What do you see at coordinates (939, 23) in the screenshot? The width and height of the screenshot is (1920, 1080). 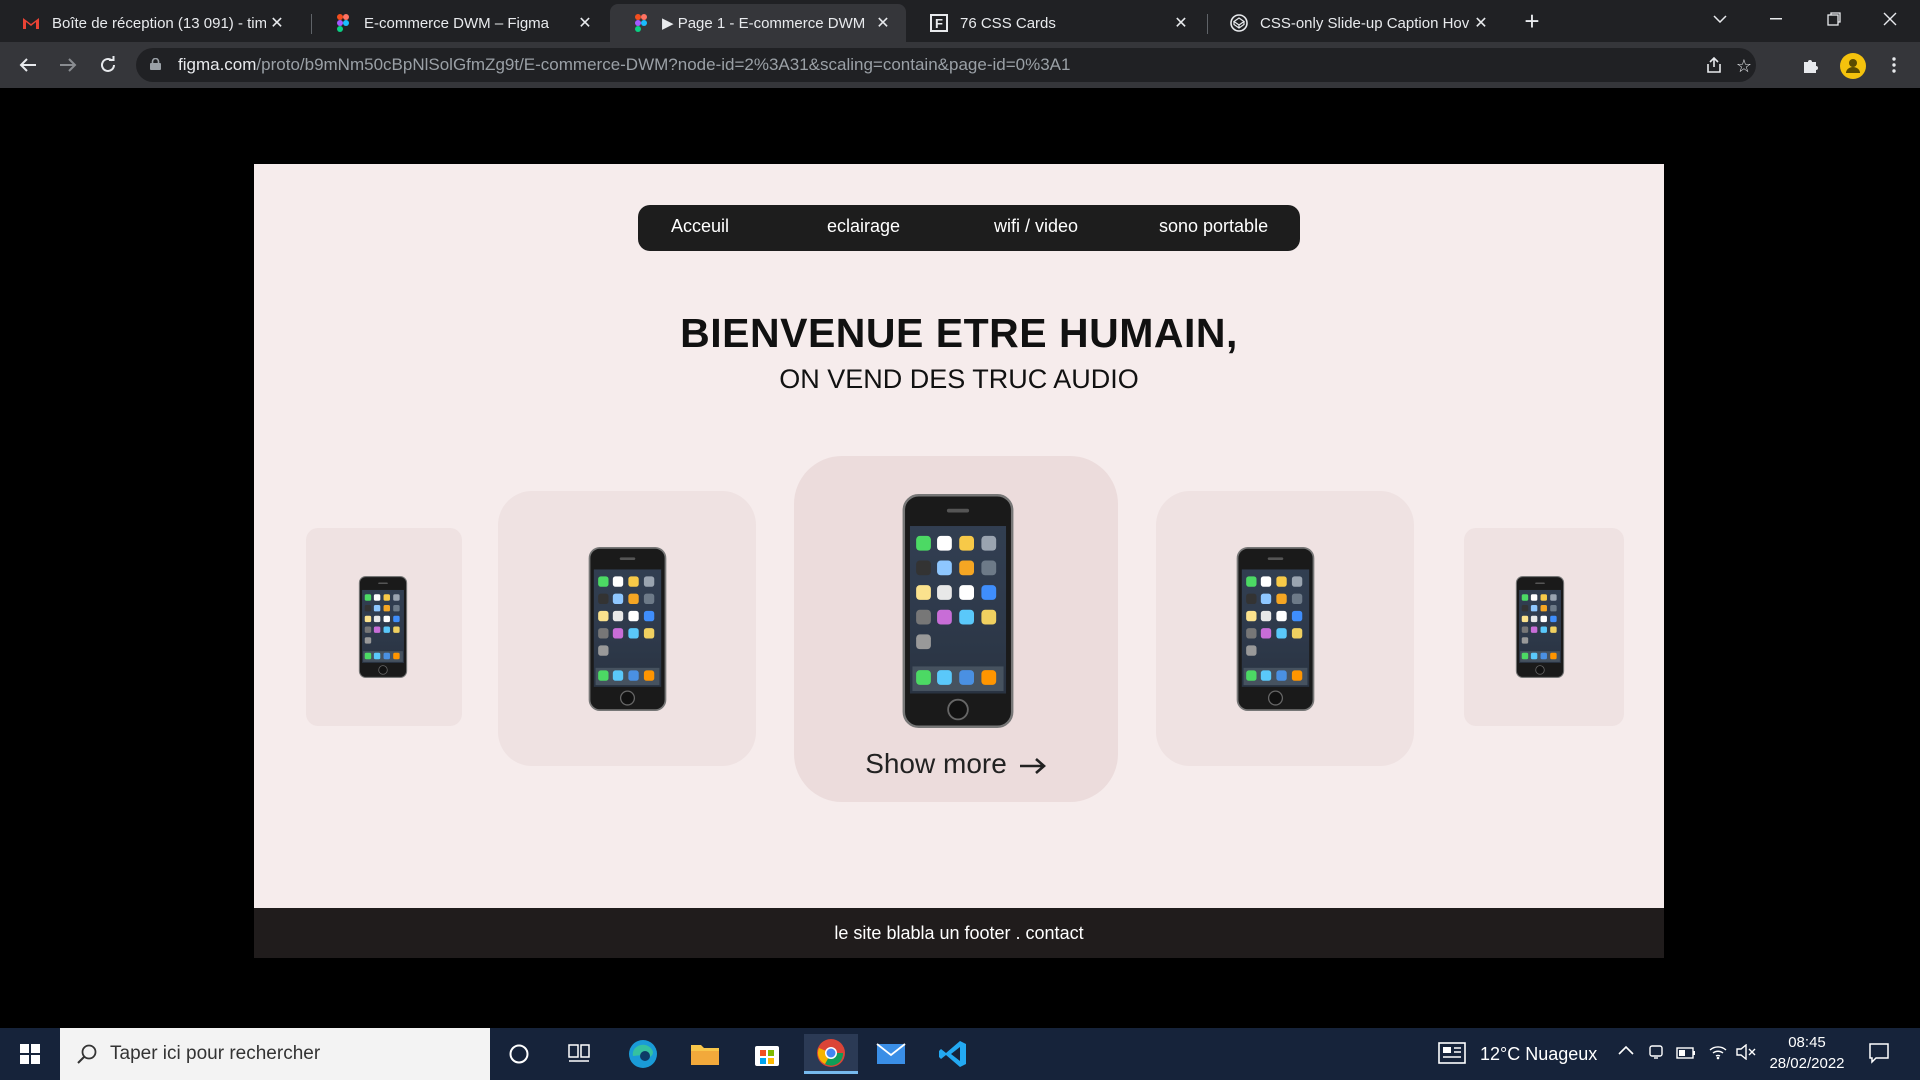 I see `f-logo-icon: F` at bounding box center [939, 23].